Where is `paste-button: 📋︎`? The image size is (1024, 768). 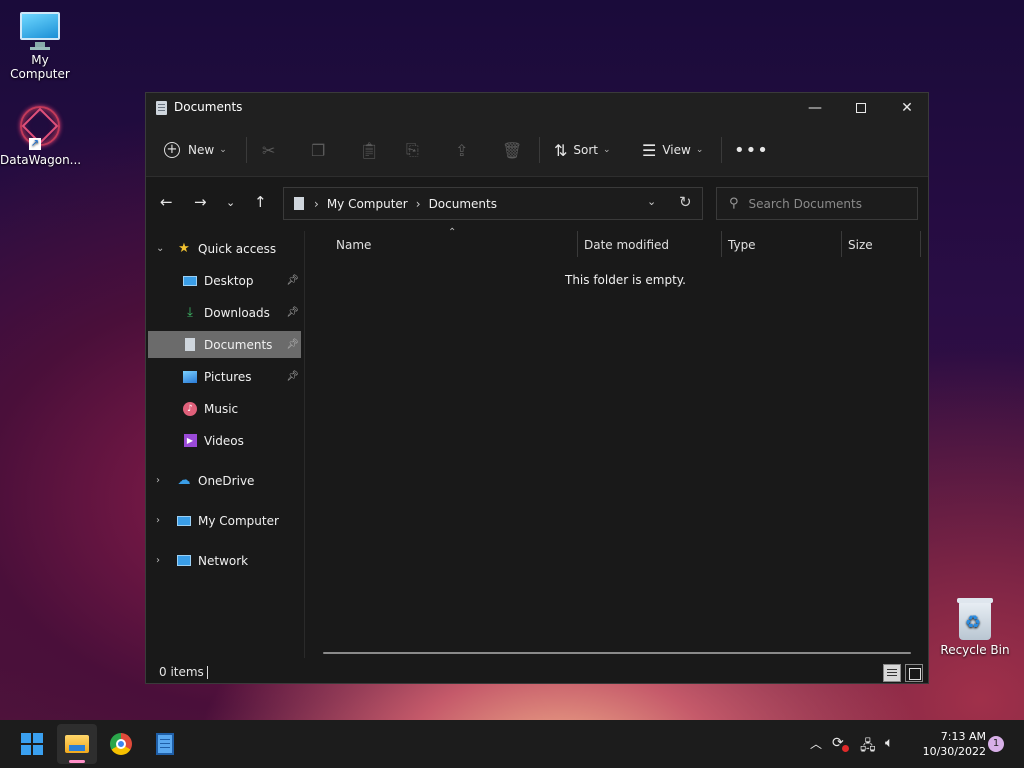 paste-button: 📋︎ is located at coordinates (369, 150).